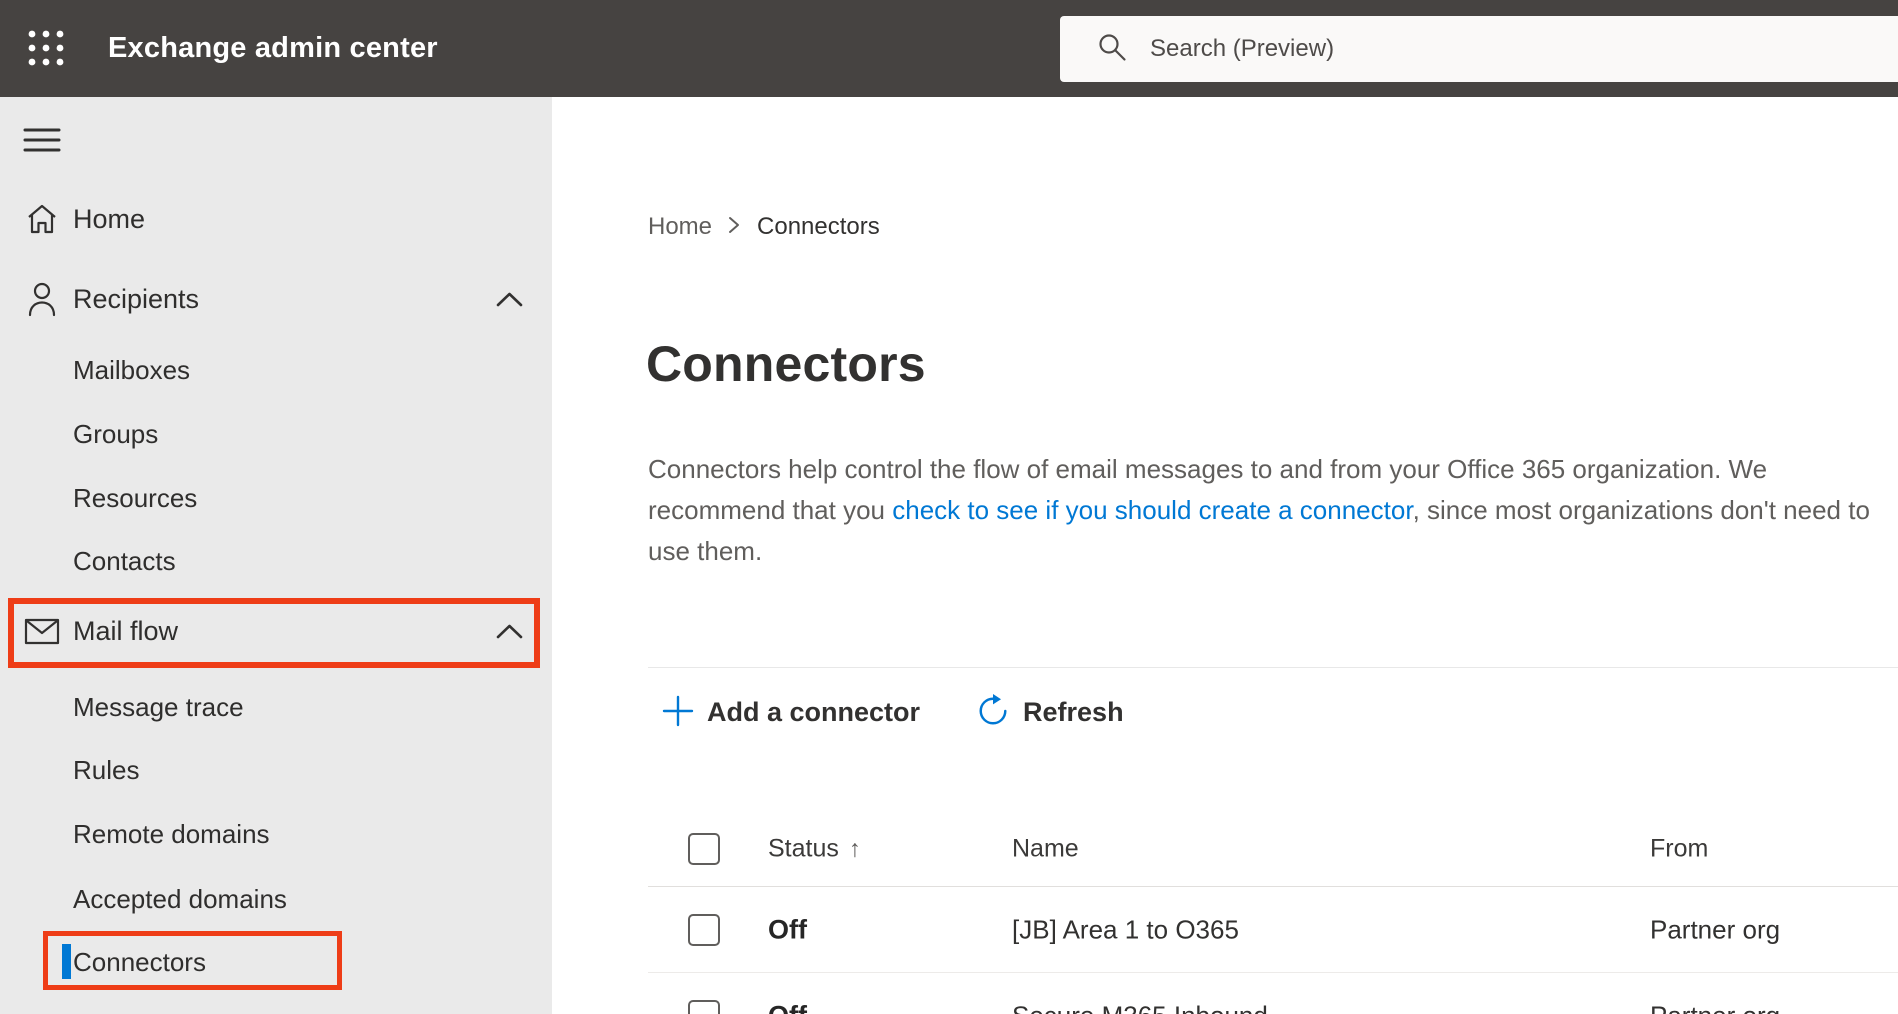  I want to click on select-all-checkbox, so click(704, 848).